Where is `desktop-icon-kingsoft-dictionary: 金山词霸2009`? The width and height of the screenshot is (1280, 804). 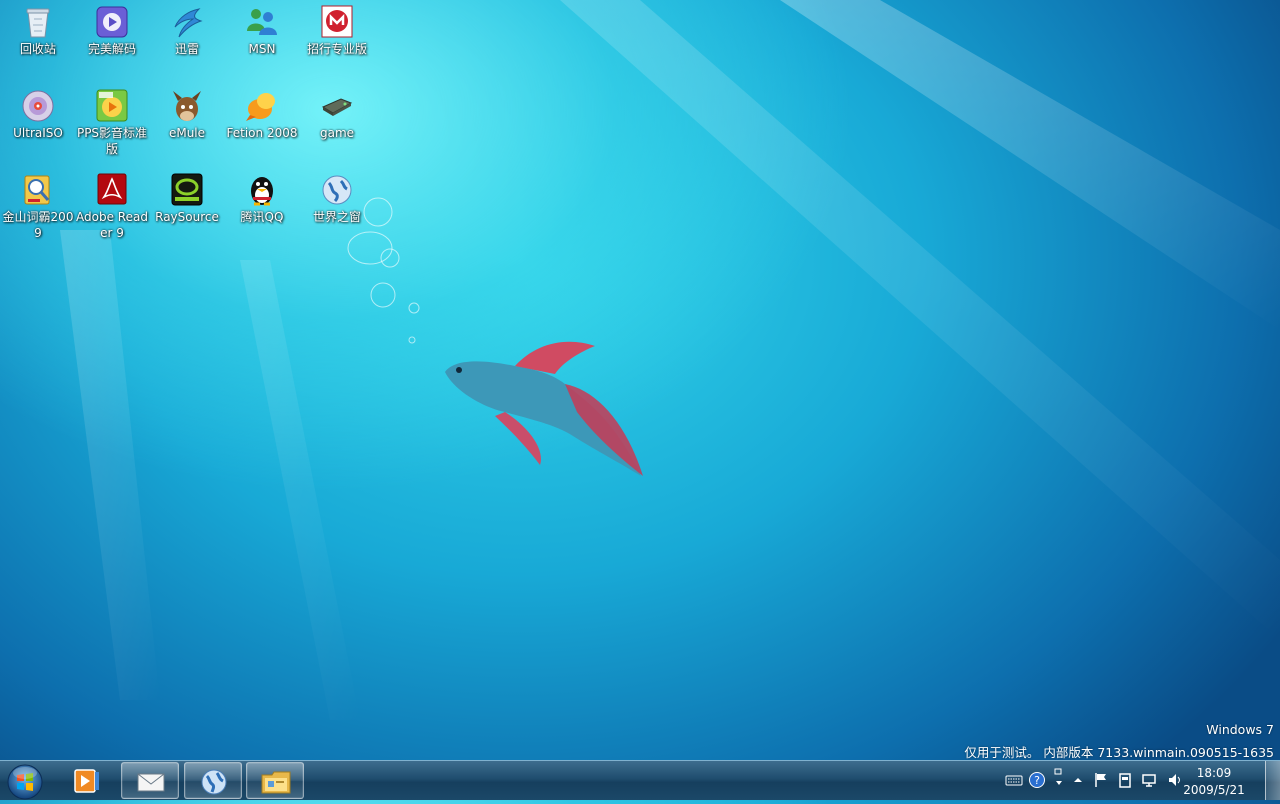
desktop-icon-kingsoft-dictionary: 金山词霸2009 is located at coordinates (38, 204).